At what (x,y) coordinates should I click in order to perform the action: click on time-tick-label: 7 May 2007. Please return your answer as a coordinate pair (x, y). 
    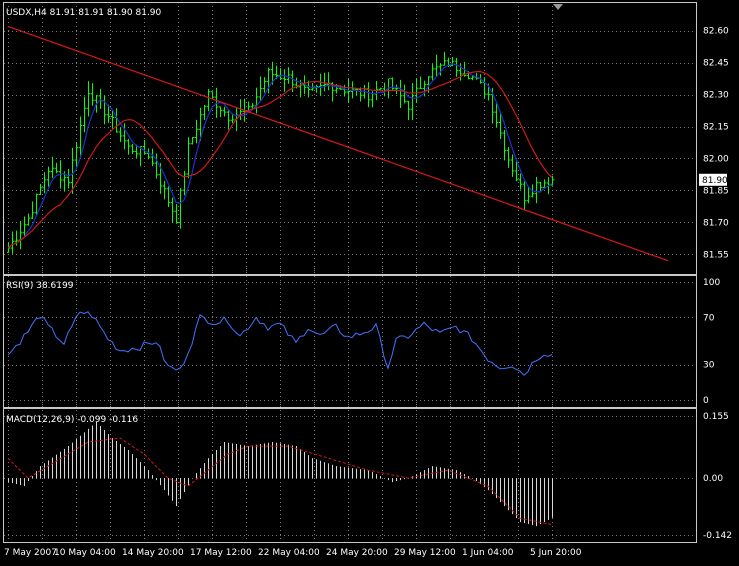
    Looking at the image, I should click on (30, 553).